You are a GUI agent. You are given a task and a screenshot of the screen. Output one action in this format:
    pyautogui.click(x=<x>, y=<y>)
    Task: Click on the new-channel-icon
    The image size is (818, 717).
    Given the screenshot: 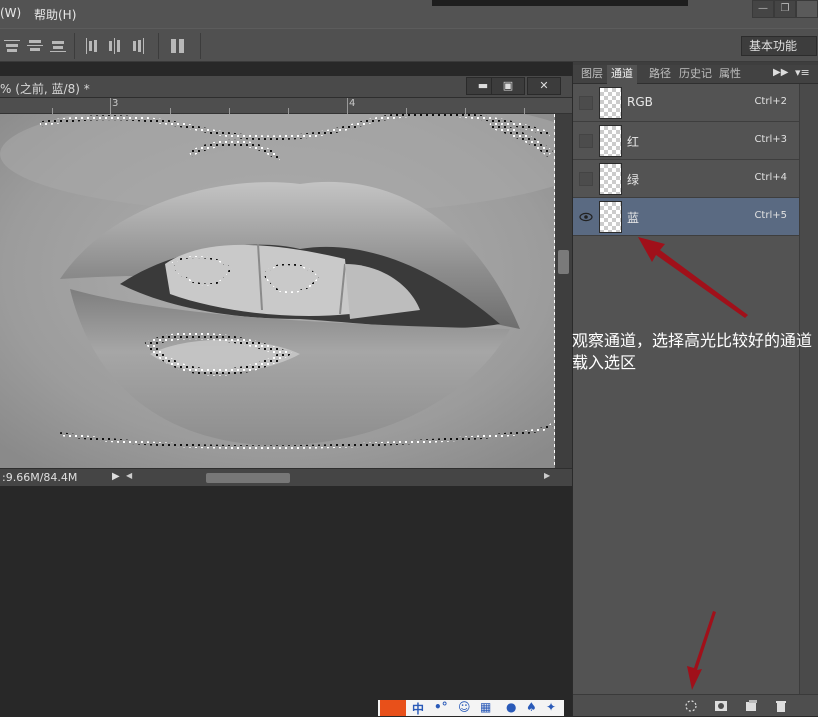 What is the action you would take?
    pyautogui.click(x=751, y=706)
    